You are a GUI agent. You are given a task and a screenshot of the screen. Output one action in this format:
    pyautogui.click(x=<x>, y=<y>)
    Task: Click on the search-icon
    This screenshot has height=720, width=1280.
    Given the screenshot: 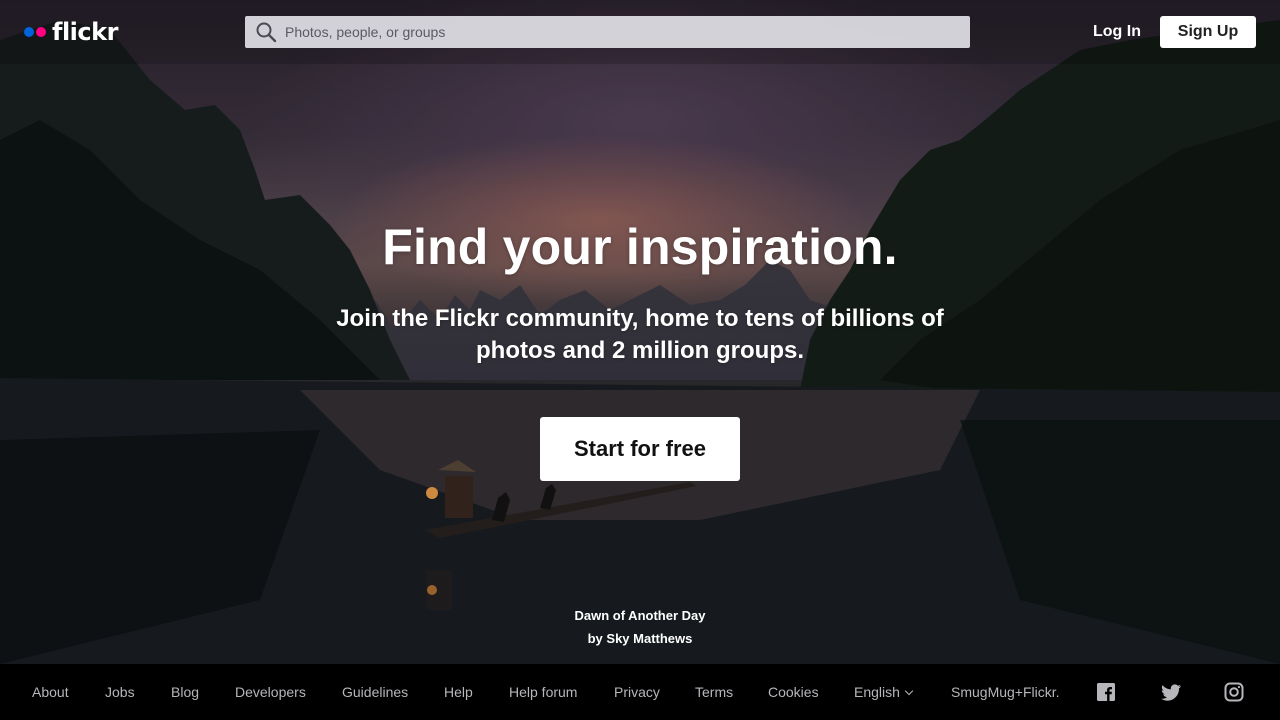 What is the action you would take?
    pyautogui.click(x=266, y=32)
    